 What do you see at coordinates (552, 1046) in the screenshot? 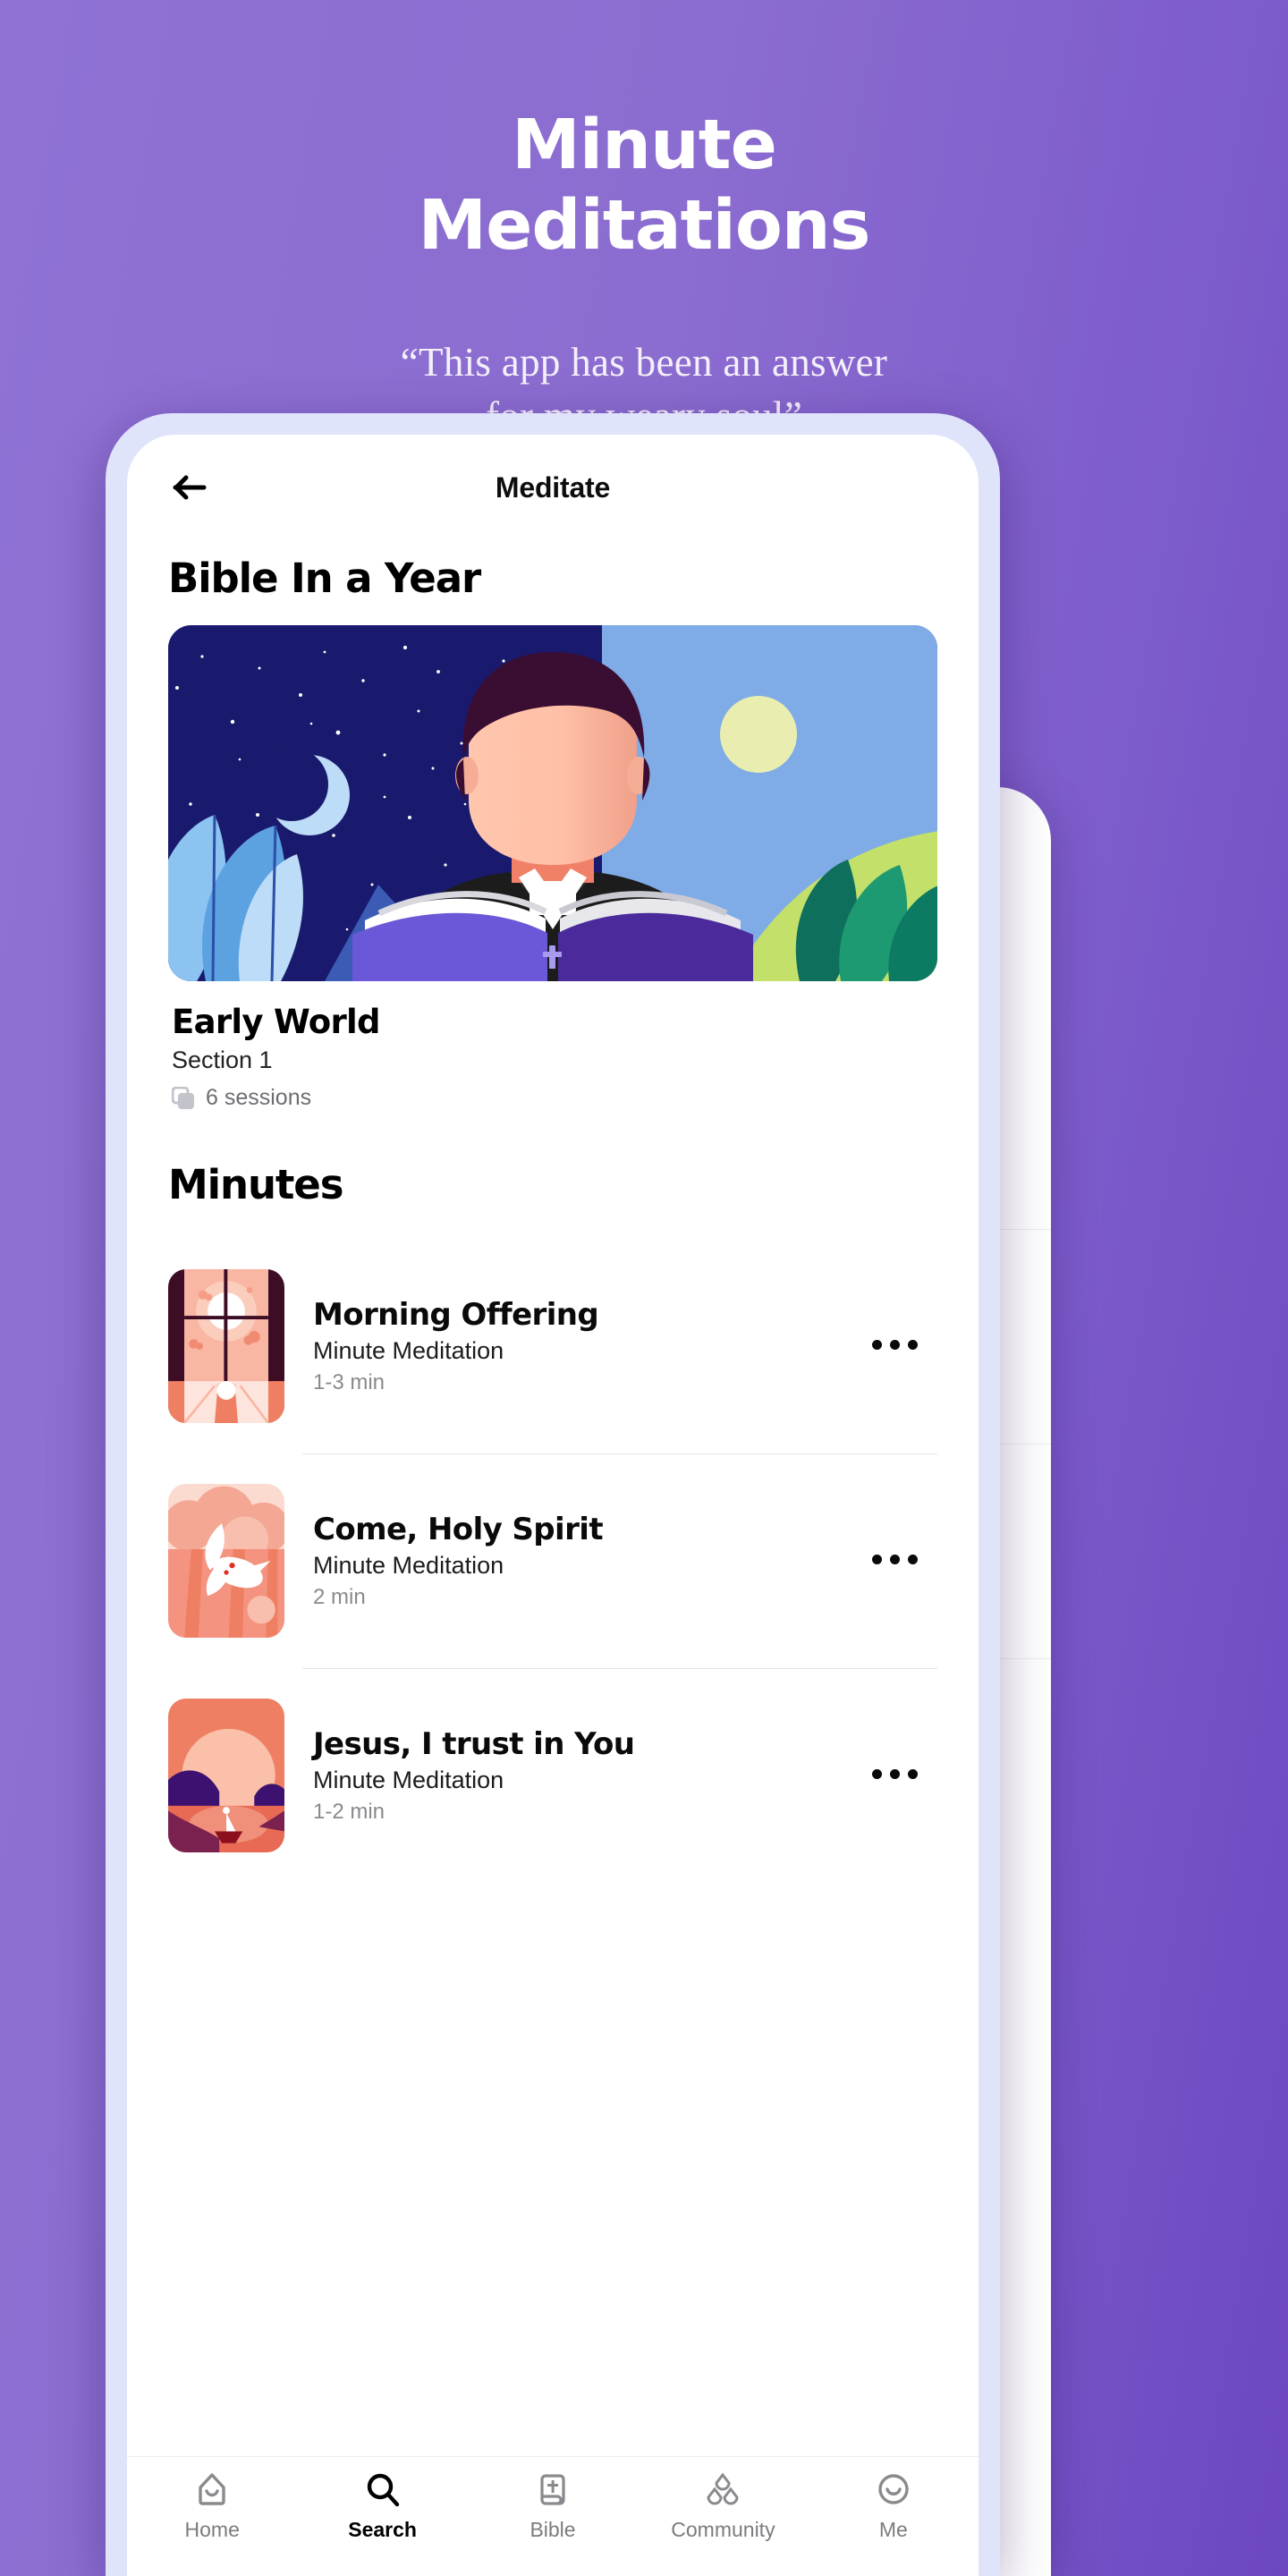
I see `featured-meta: Early World Section 1 6 sessions` at bounding box center [552, 1046].